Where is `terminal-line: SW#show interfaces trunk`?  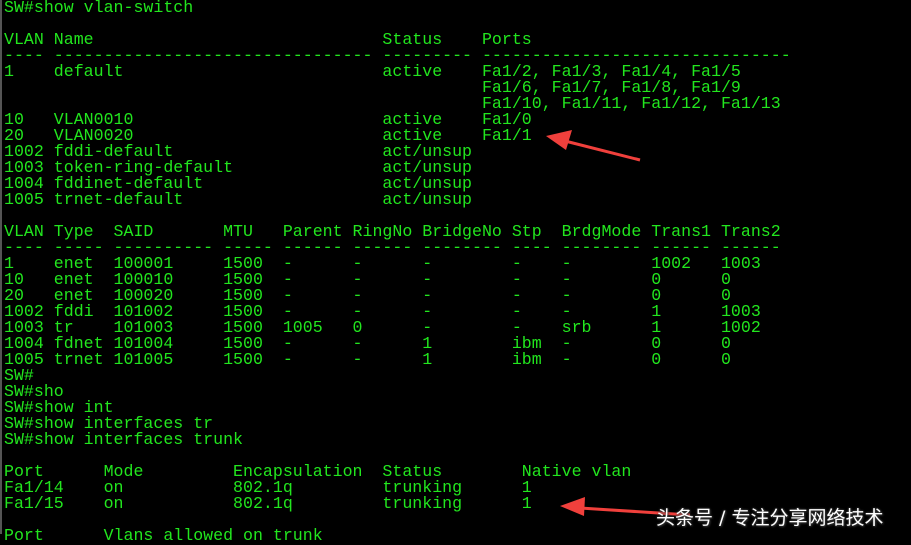 terminal-line: SW#show interfaces trunk is located at coordinates (123, 439).